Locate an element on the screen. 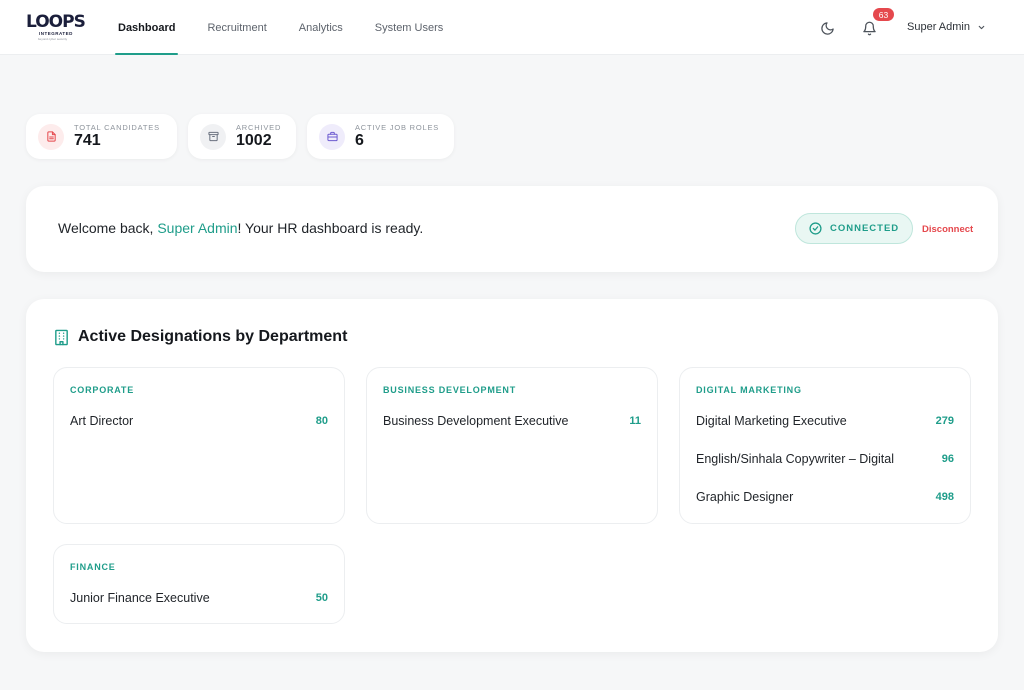 The height and width of the screenshot is (690, 1024). stat-label: TOTAL CANDIDATES is located at coordinates (117, 127).